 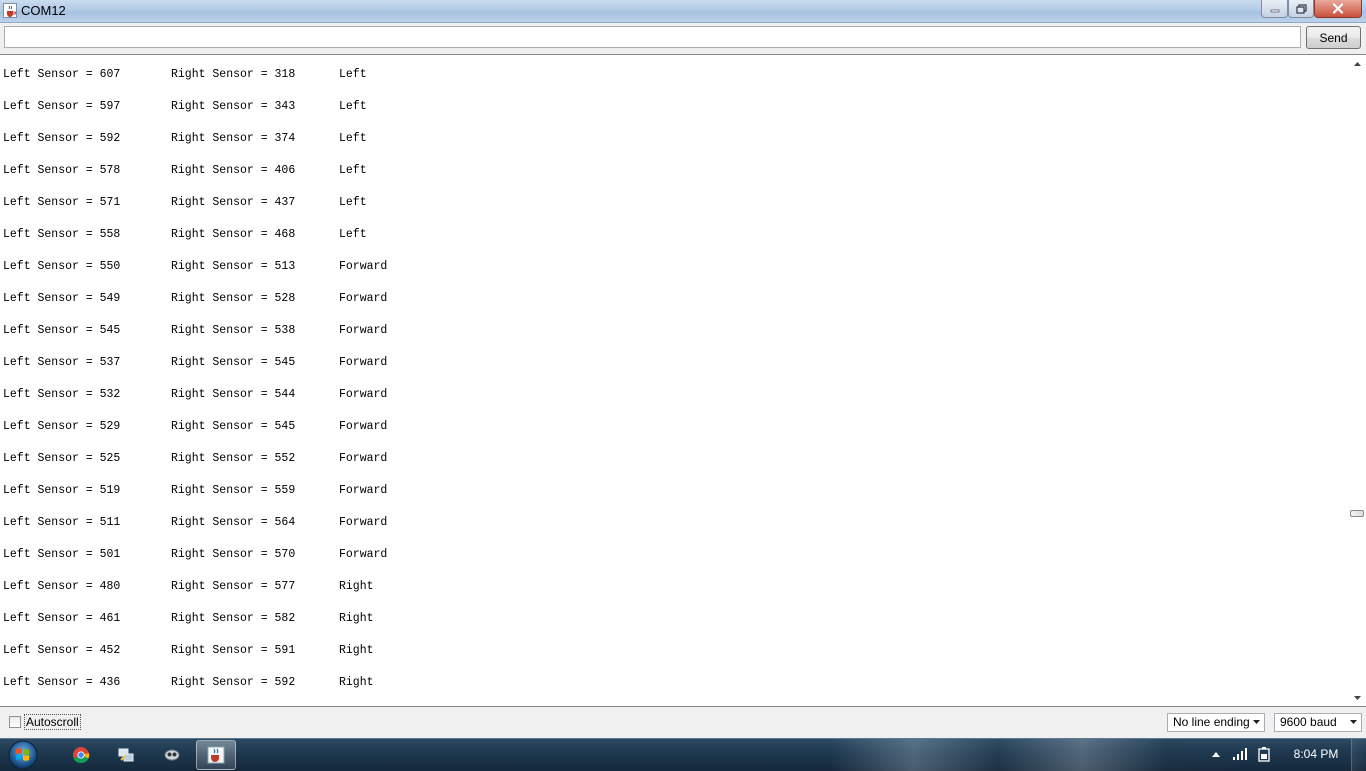 I want to click on battery-icon, so click(x=1264, y=755).